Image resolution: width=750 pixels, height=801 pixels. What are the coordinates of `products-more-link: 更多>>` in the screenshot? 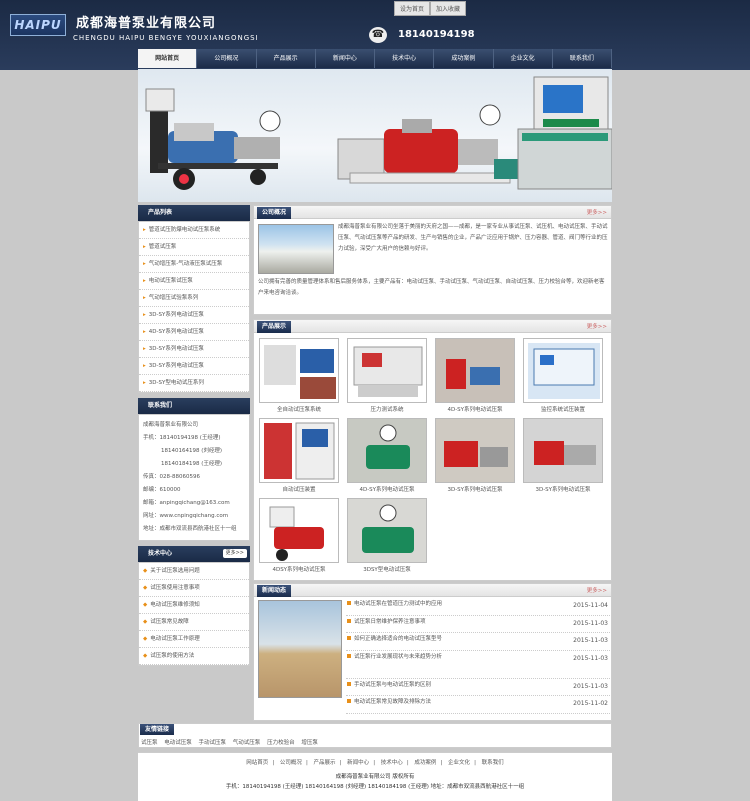 It's located at (597, 326).